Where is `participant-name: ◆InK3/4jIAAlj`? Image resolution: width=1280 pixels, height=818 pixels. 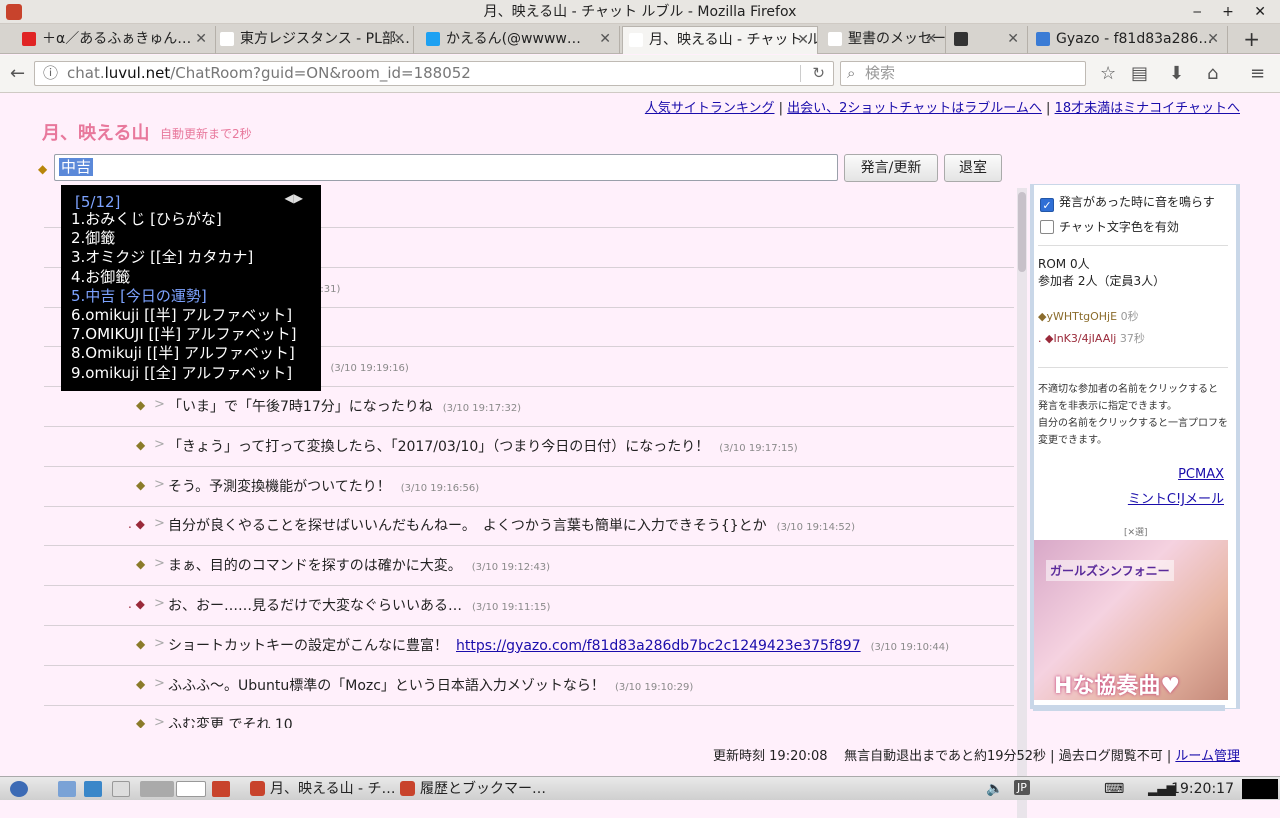 participant-name: ◆InK3/4jIAAlj is located at coordinates (1080, 338).